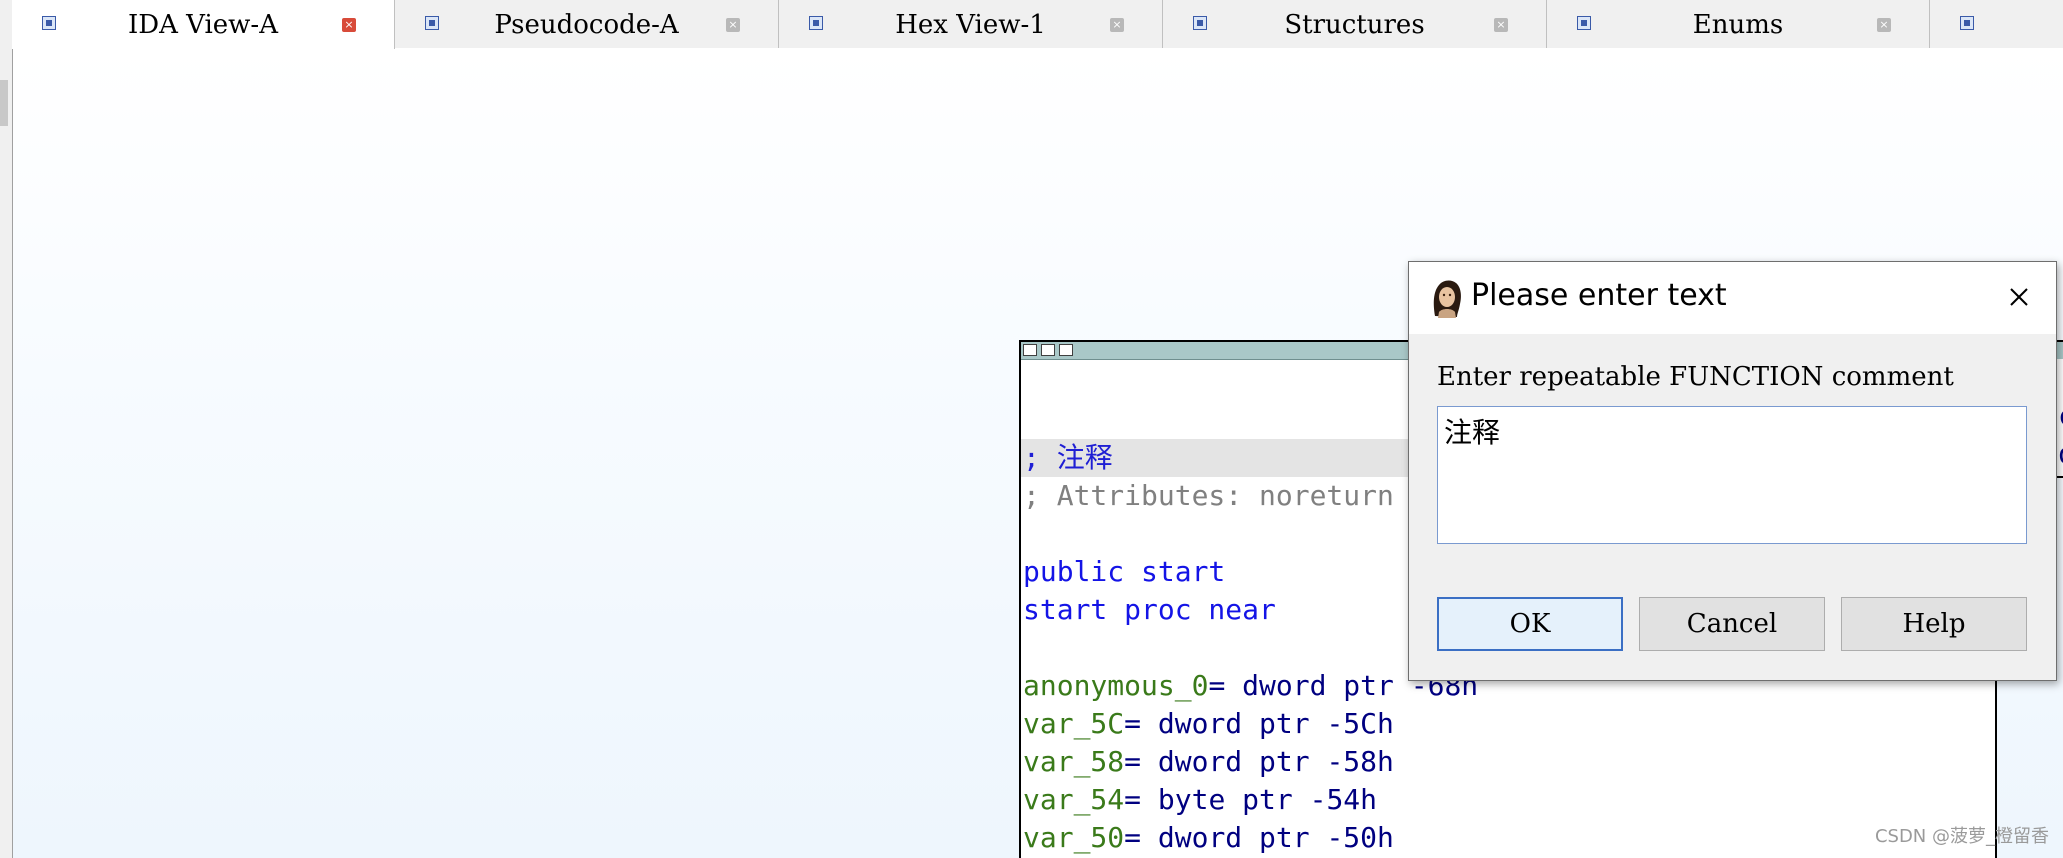  Describe the element at coordinates (1073, 837) in the screenshot. I see `var-name: var_50` at that location.